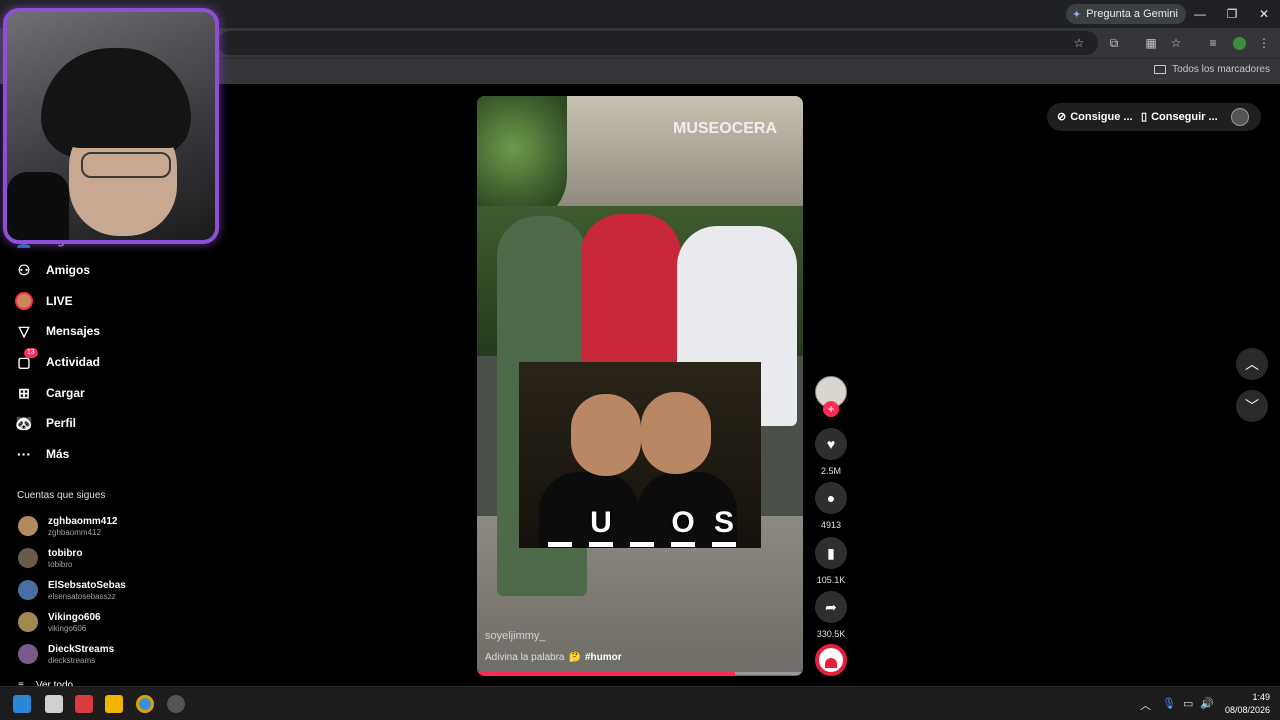 The image size is (1280, 720). I want to click on webcam-overlay, so click(111, 126).